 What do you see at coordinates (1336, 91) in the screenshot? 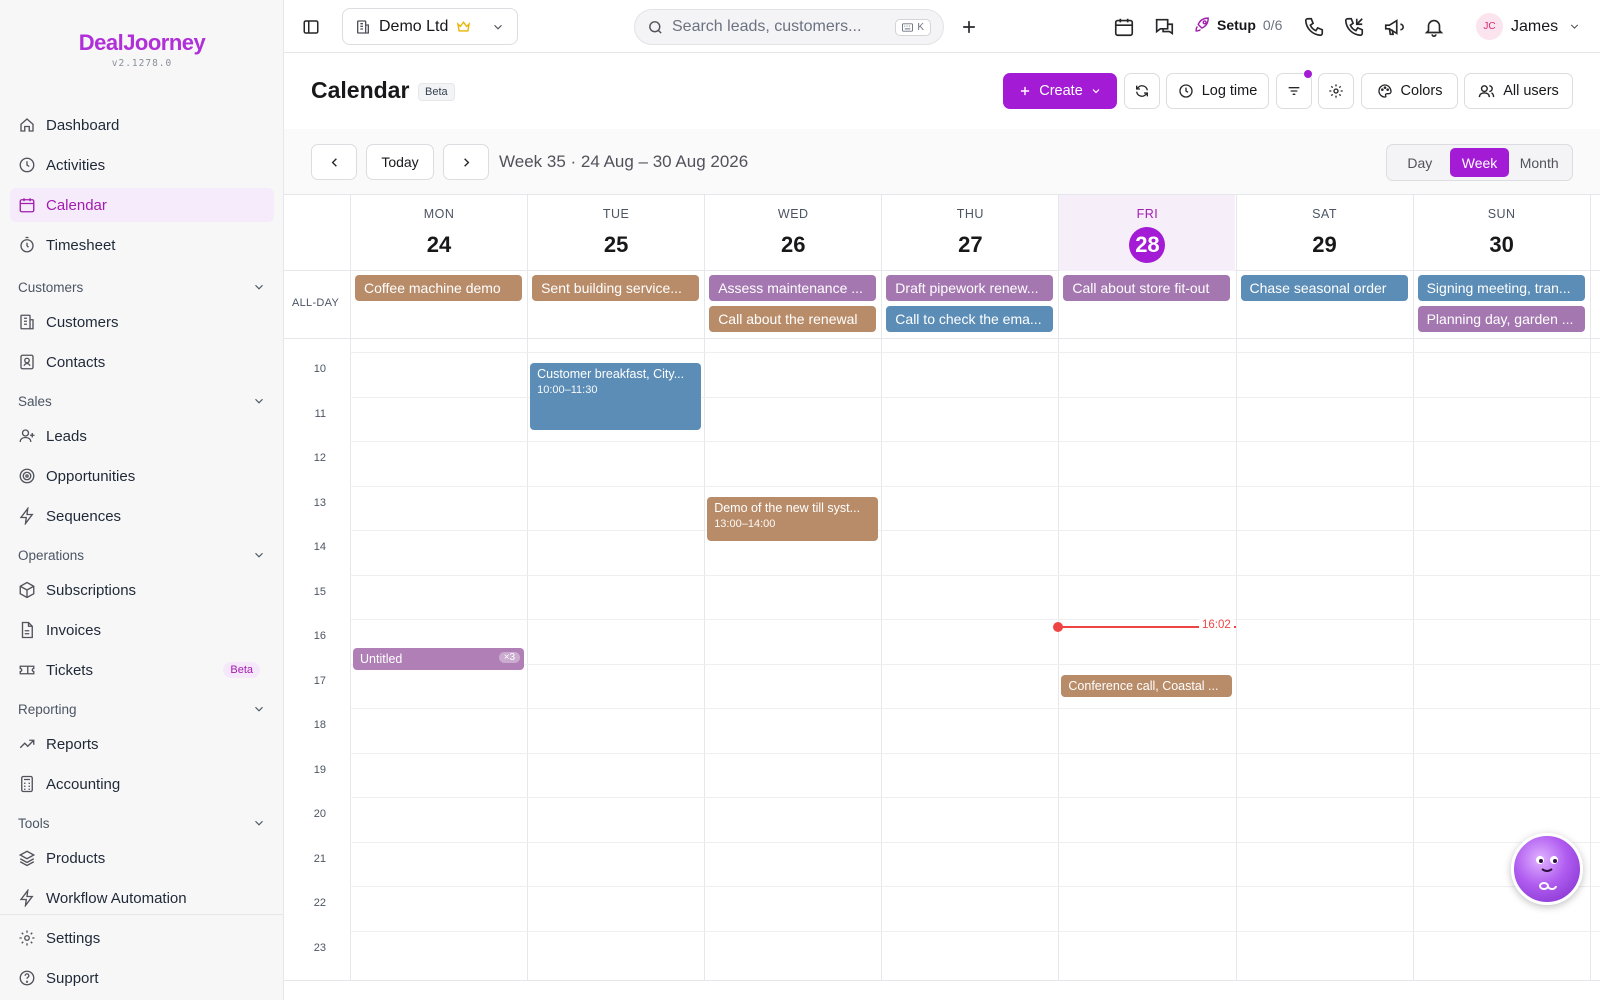
I see `settings-button` at bounding box center [1336, 91].